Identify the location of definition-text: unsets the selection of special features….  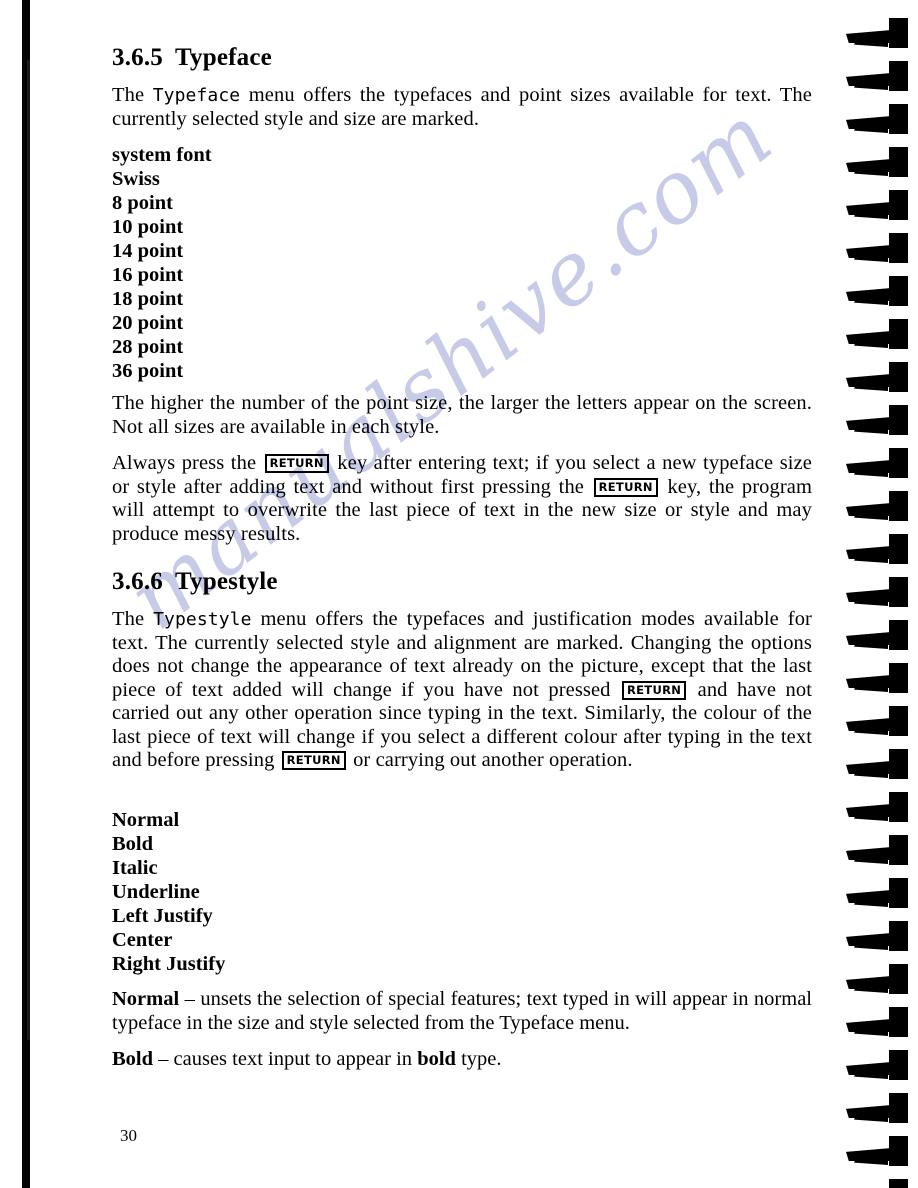
(462, 1011).